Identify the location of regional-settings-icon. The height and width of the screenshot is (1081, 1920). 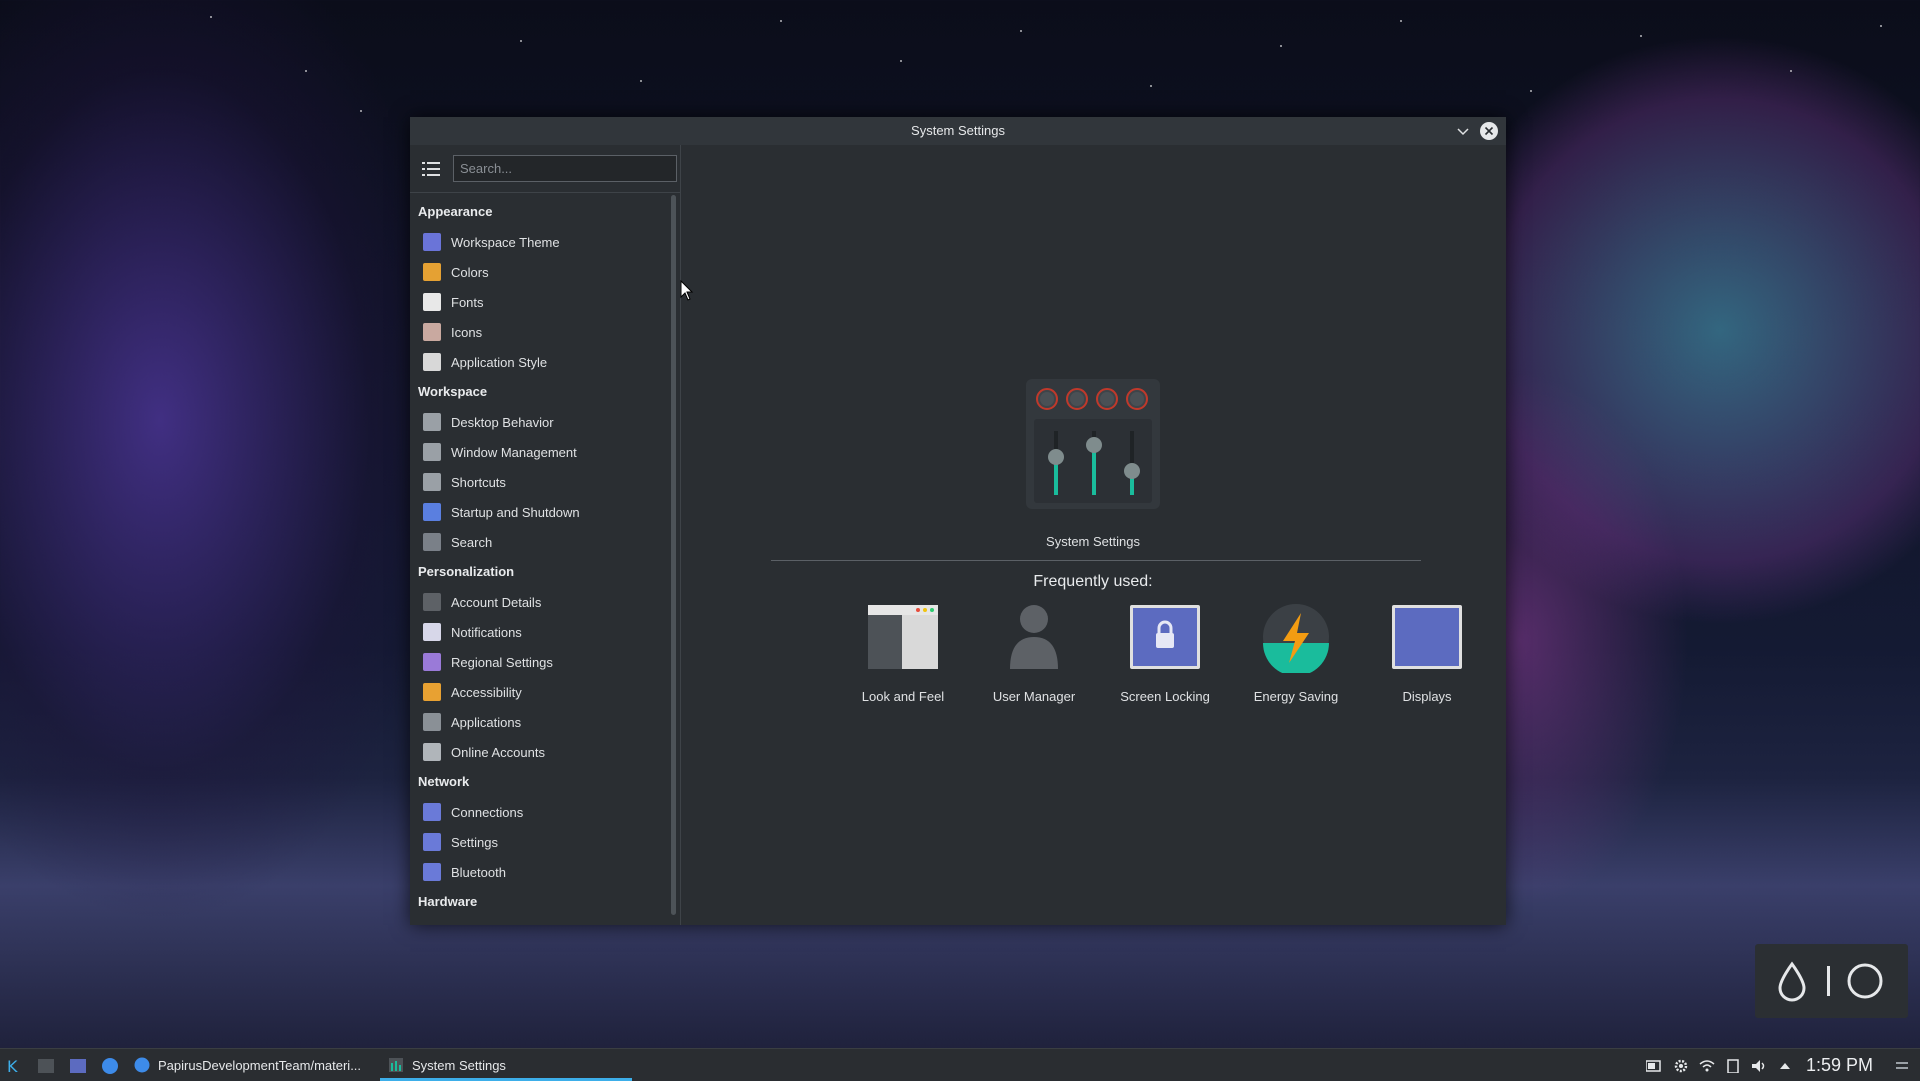
(432, 662).